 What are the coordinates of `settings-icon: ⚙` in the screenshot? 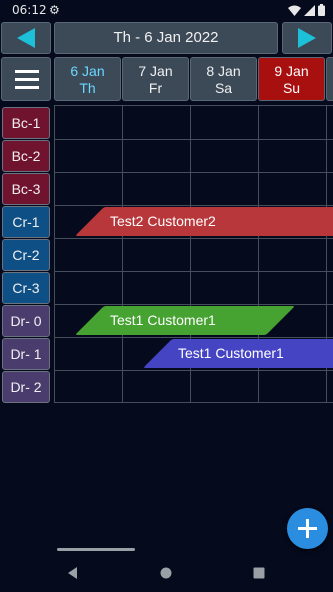 It's located at (54, 10).